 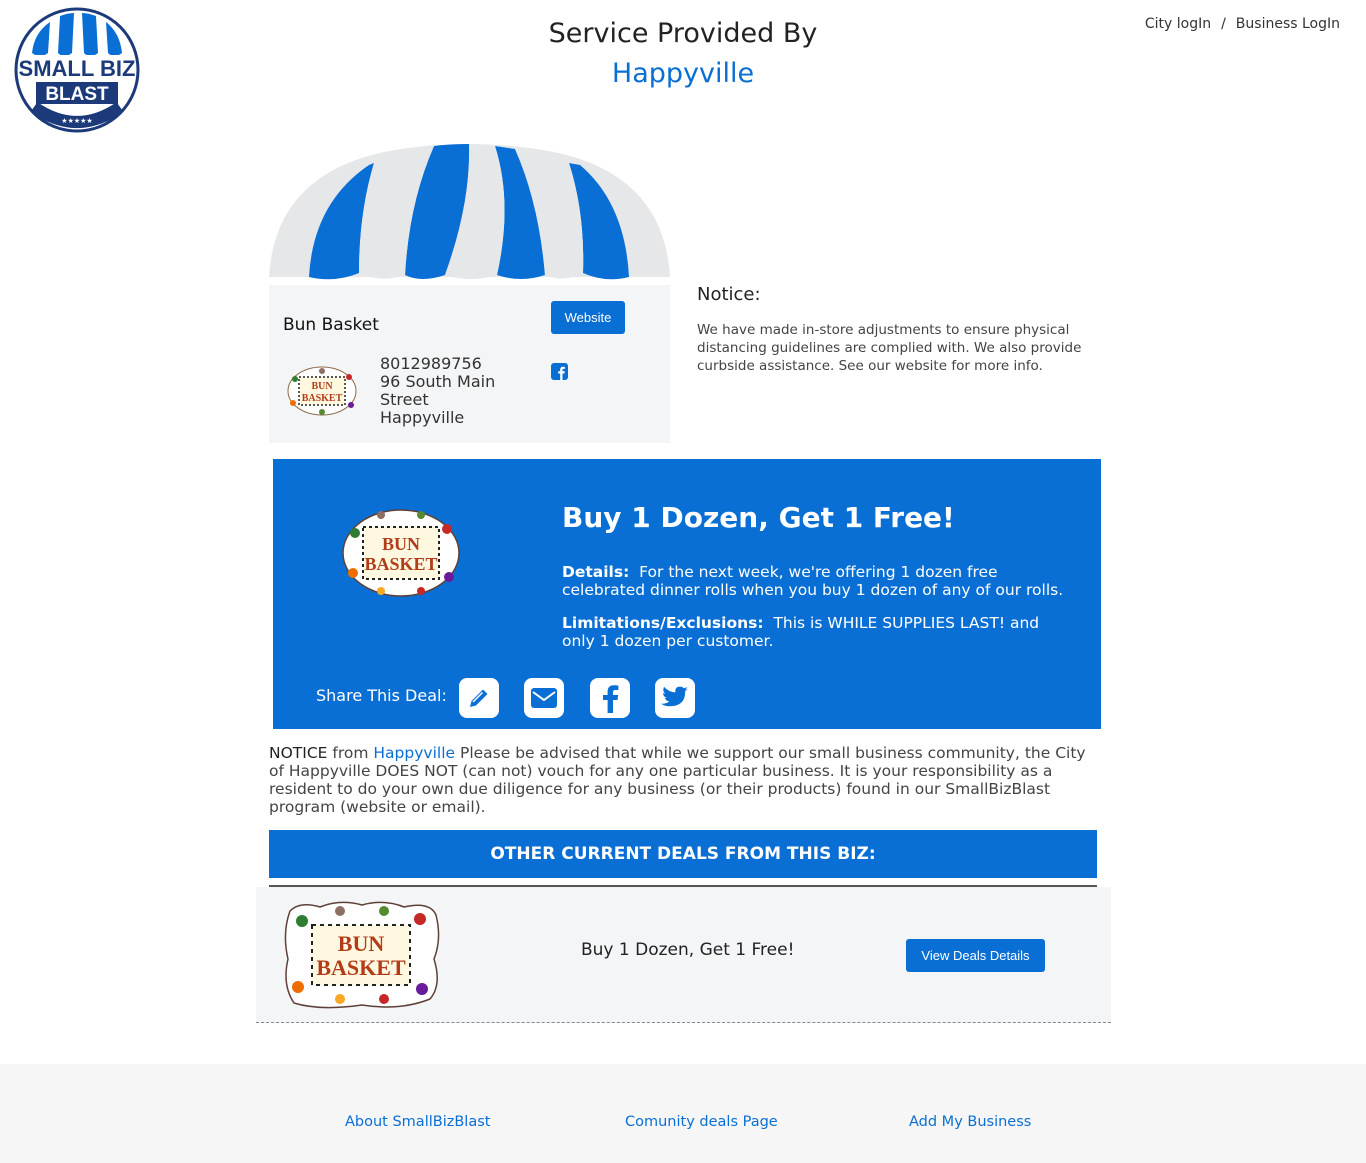 I want to click on deal-thumbnail: BUN BASKET, so click(x=361, y=955).